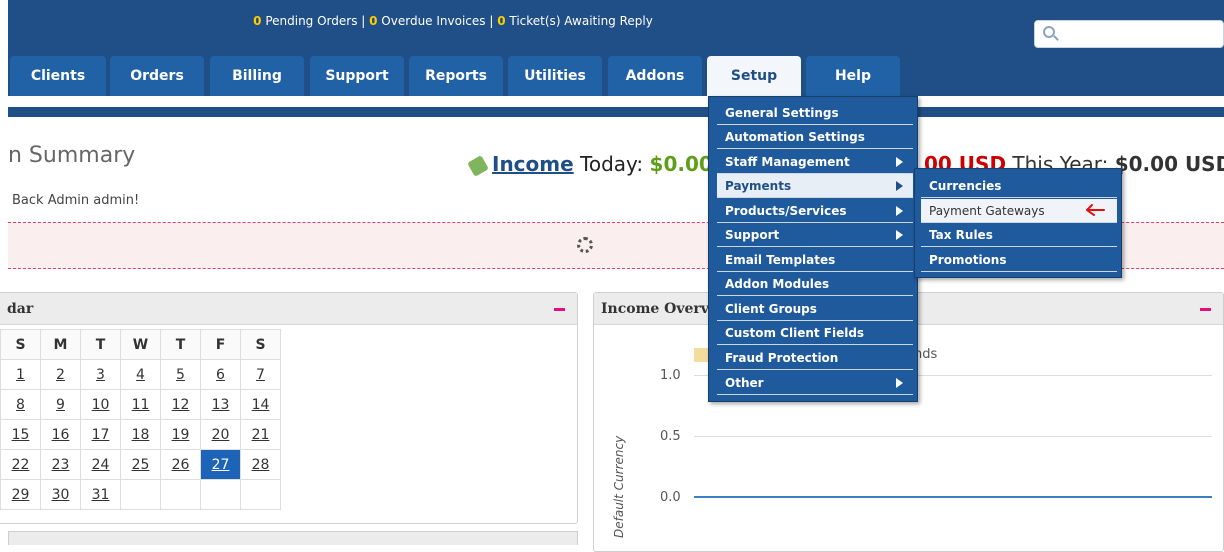 This screenshot has width=1224, height=552. I want to click on calendar-day-today: 27, so click(220, 464).